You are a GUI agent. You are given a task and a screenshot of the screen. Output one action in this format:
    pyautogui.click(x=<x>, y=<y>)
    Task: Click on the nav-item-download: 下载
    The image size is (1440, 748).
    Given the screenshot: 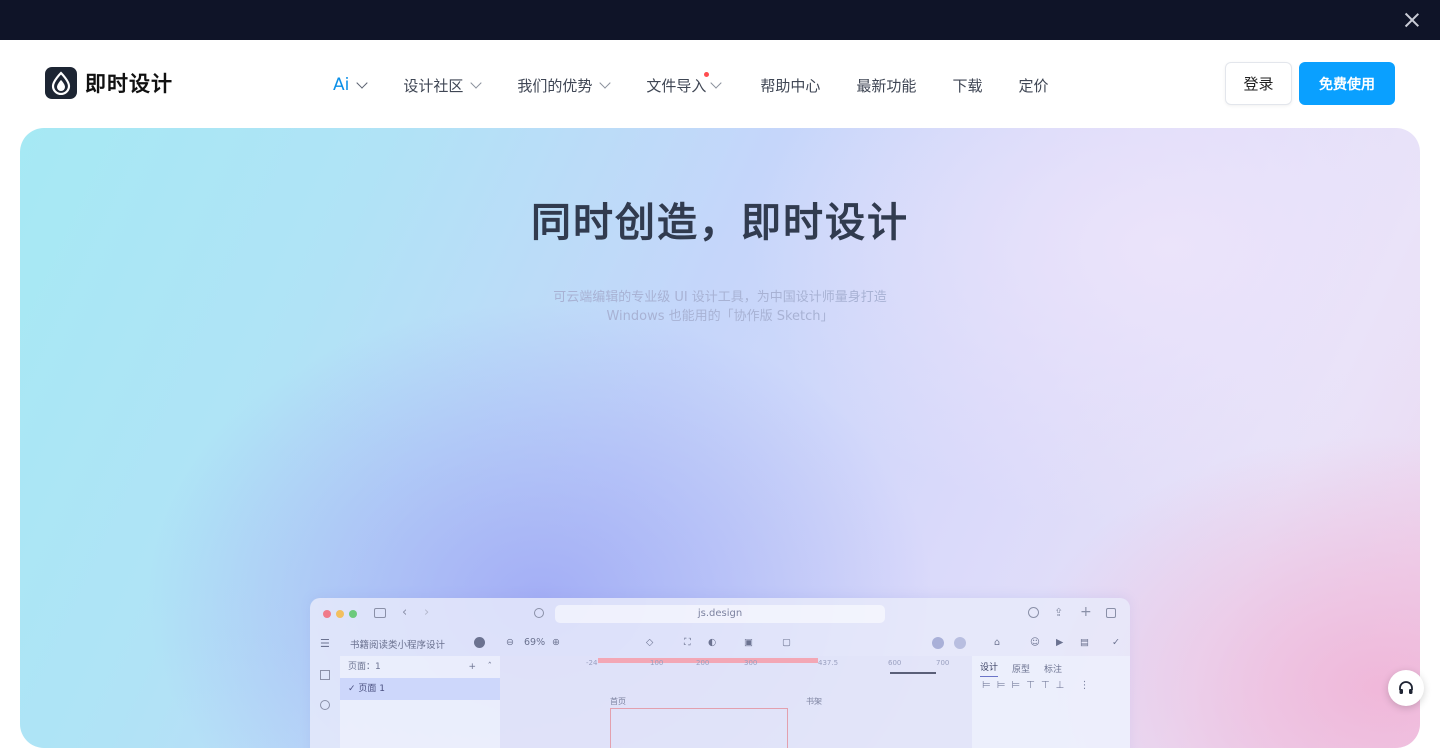 What is the action you would take?
    pyautogui.click(x=967, y=85)
    